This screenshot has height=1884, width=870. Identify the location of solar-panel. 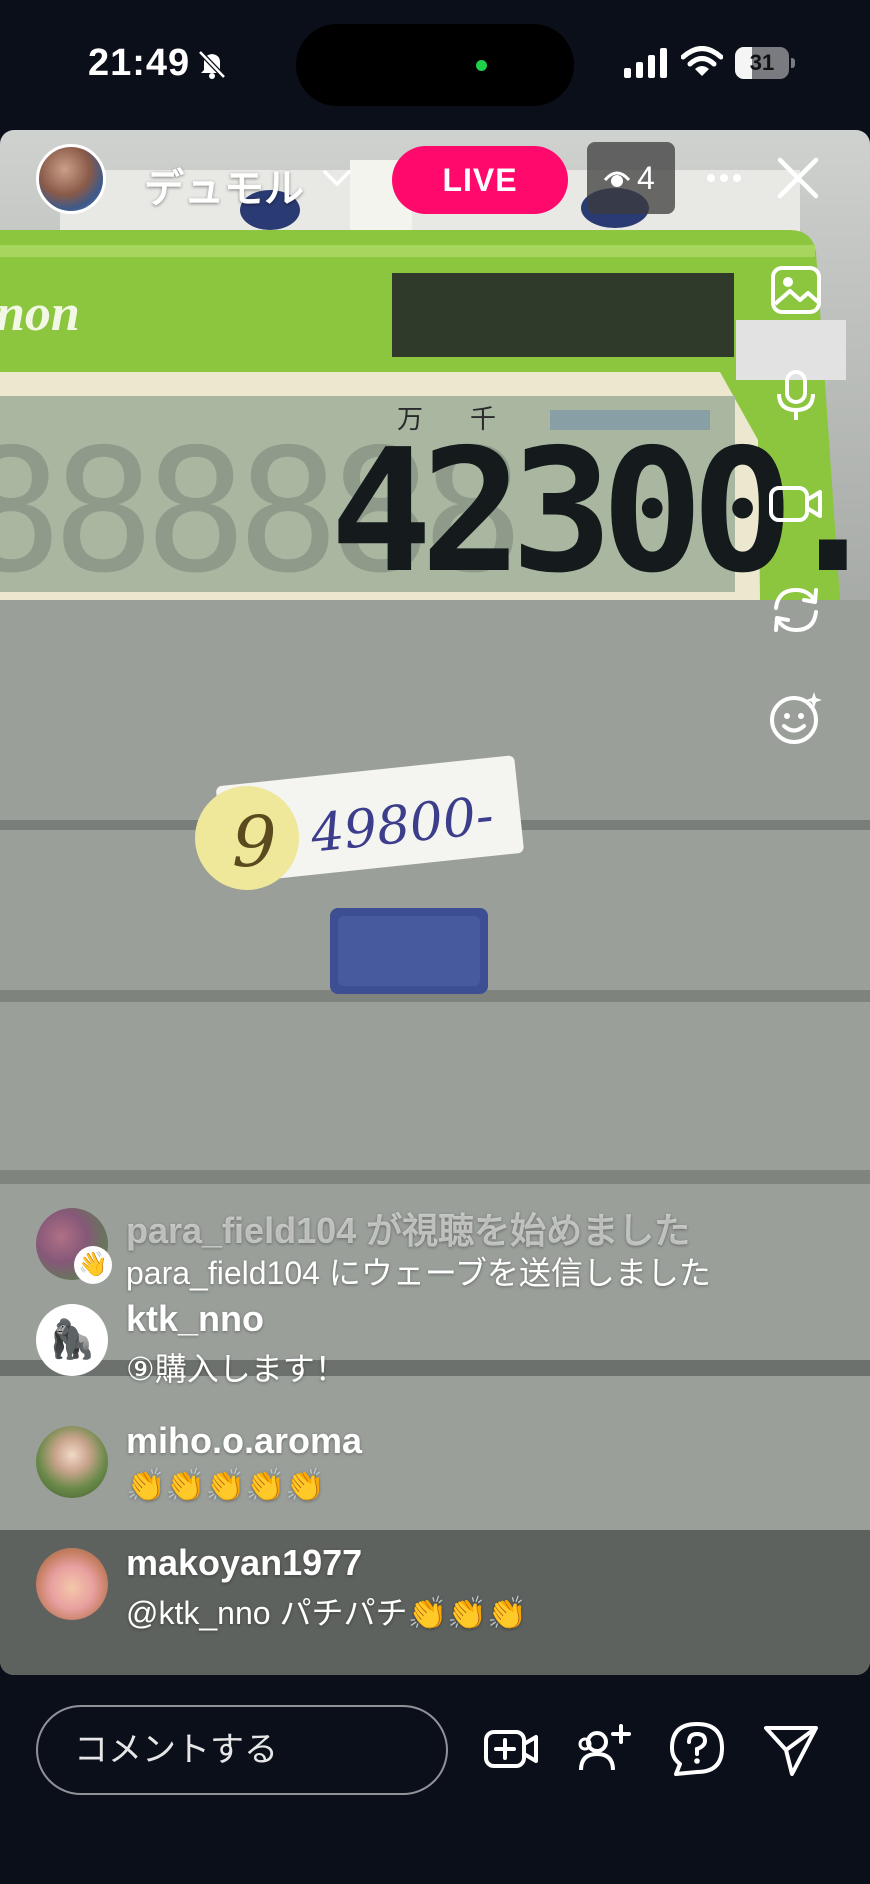
(563, 315).